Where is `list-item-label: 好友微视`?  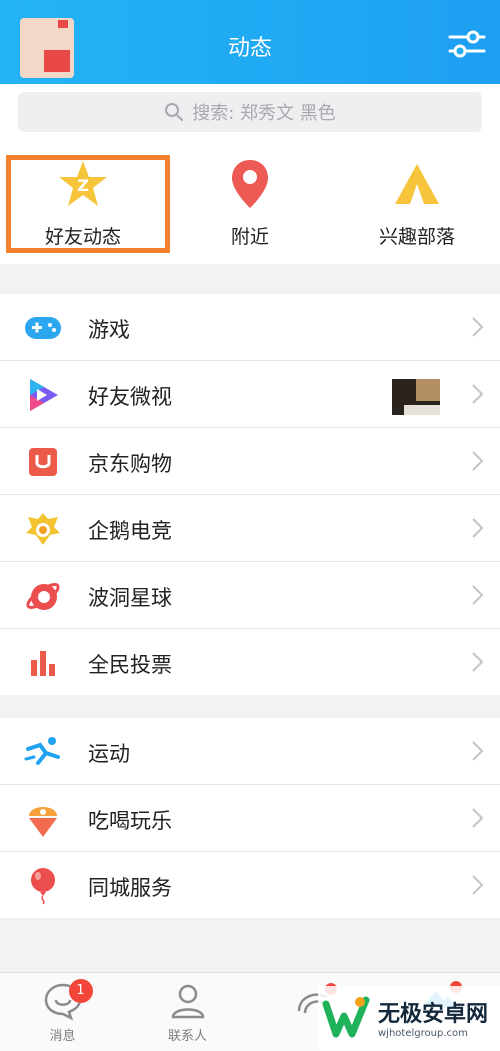
list-item-label: 好友微视 is located at coordinates (130, 397).